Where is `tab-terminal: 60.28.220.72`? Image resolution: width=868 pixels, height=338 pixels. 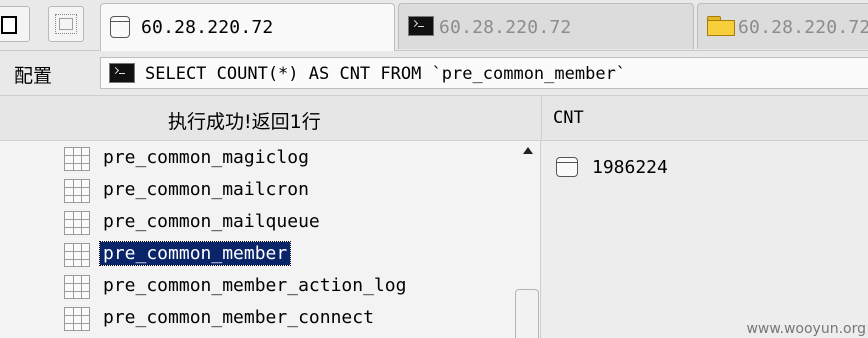 tab-terminal: 60.28.220.72 is located at coordinates (546, 26).